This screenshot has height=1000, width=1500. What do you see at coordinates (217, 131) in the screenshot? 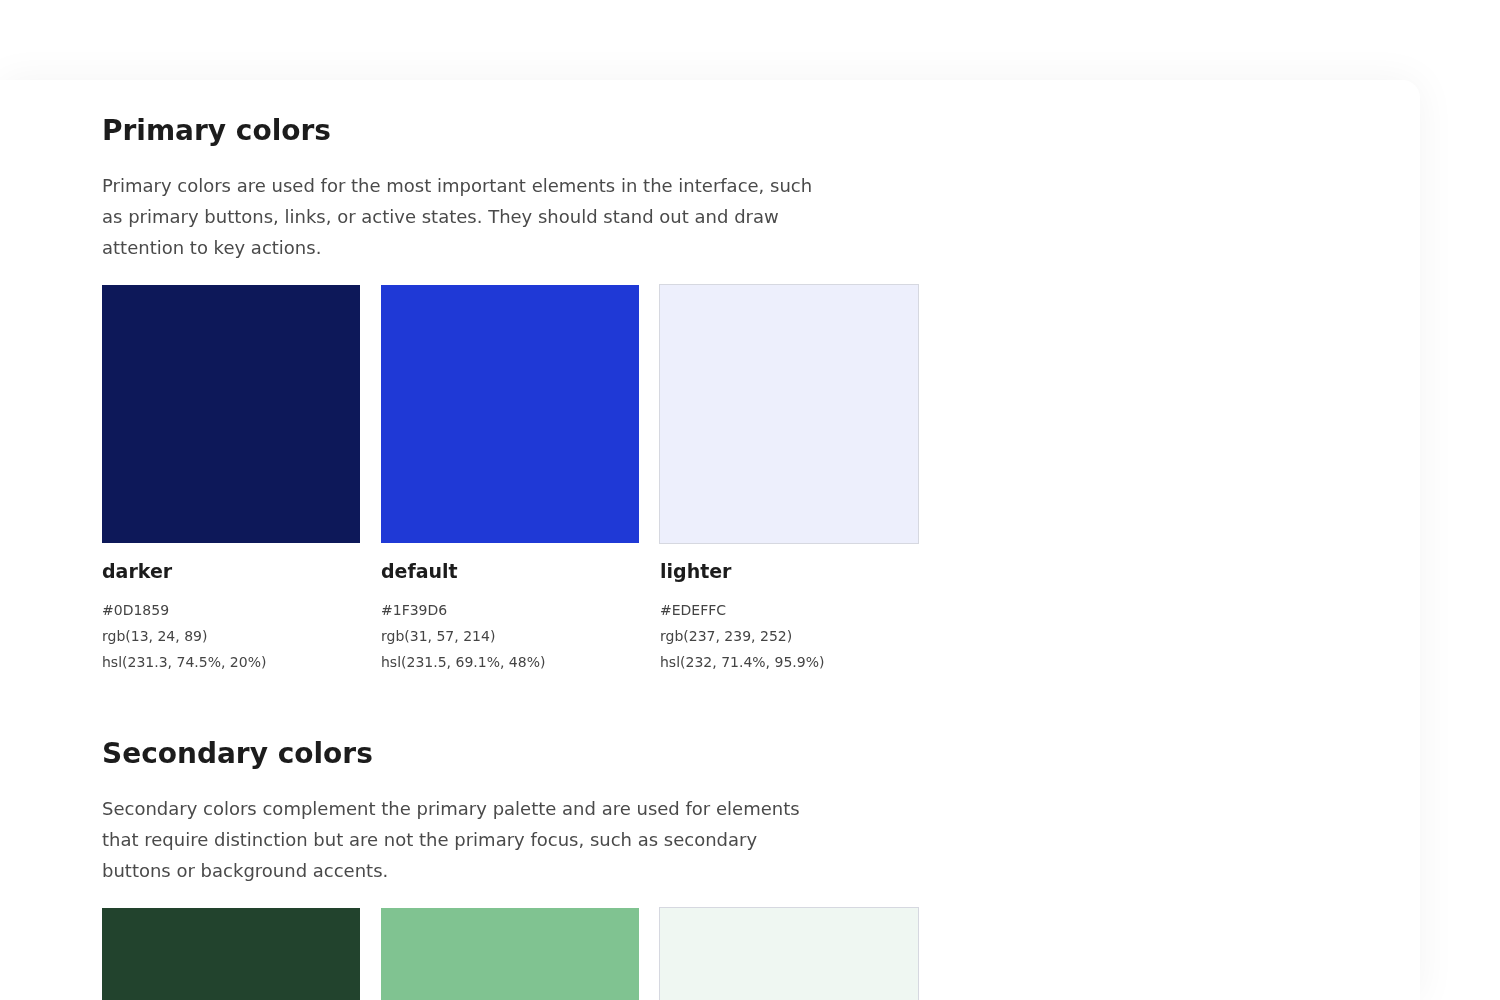
I see `section-title: Primary colors` at bounding box center [217, 131].